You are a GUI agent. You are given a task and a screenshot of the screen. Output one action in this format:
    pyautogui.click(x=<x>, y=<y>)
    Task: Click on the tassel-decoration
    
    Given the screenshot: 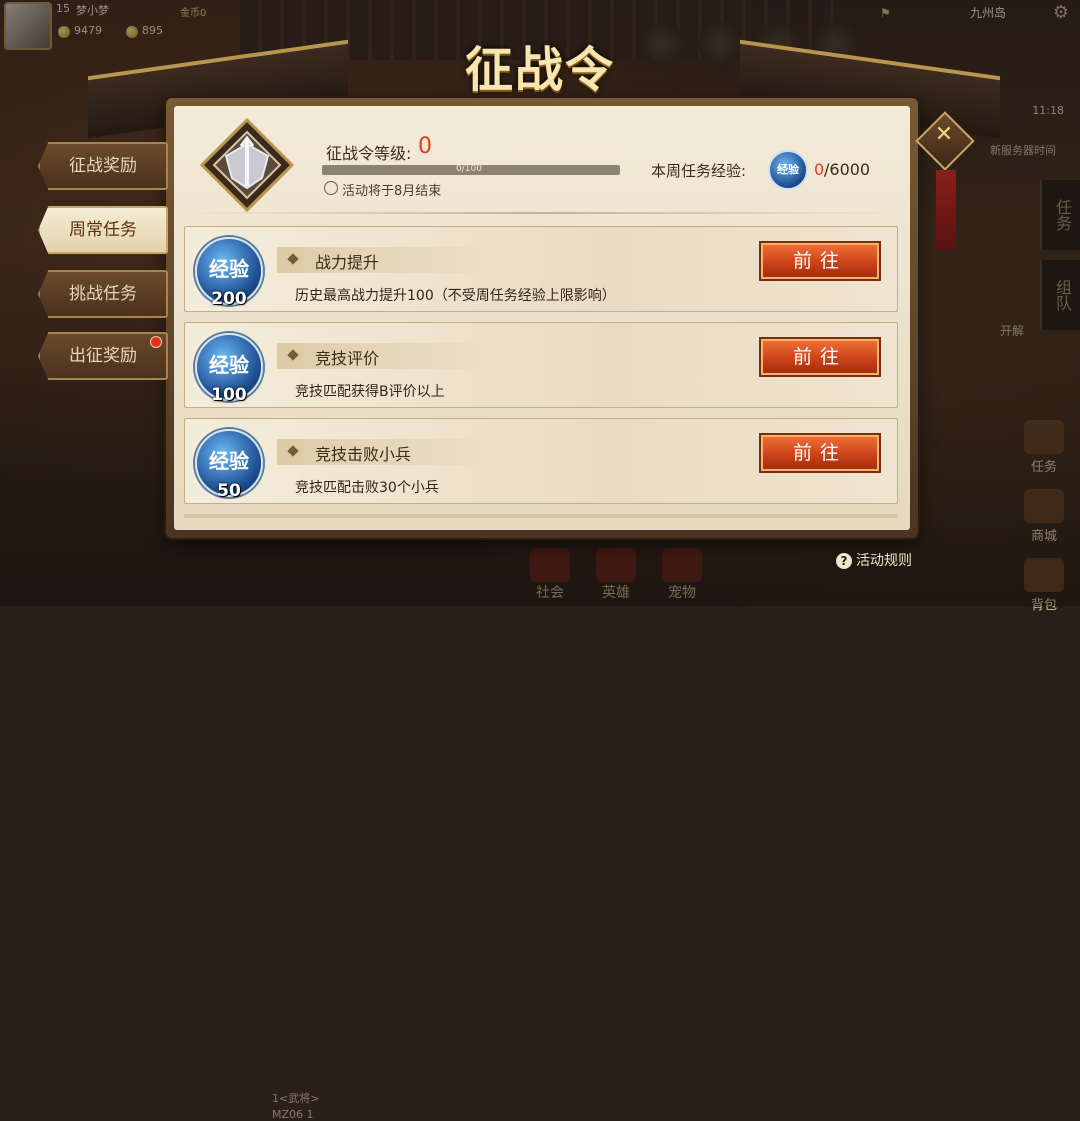 What is the action you would take?
    pyautogui.click(x=946, y=210)
    